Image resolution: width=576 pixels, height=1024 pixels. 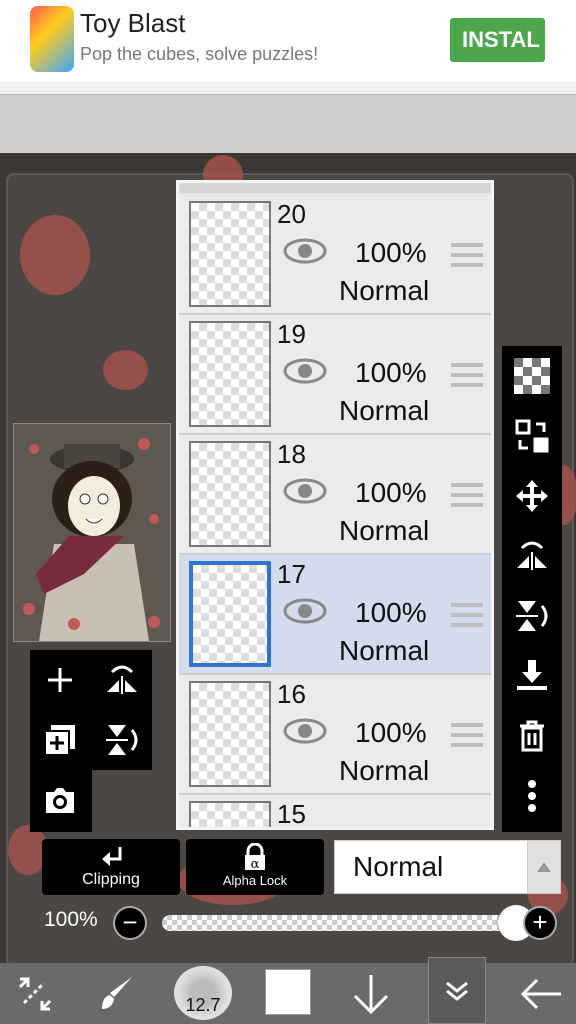 I want to click on ad-title: Toy Blast, so click(x=133, y=23).